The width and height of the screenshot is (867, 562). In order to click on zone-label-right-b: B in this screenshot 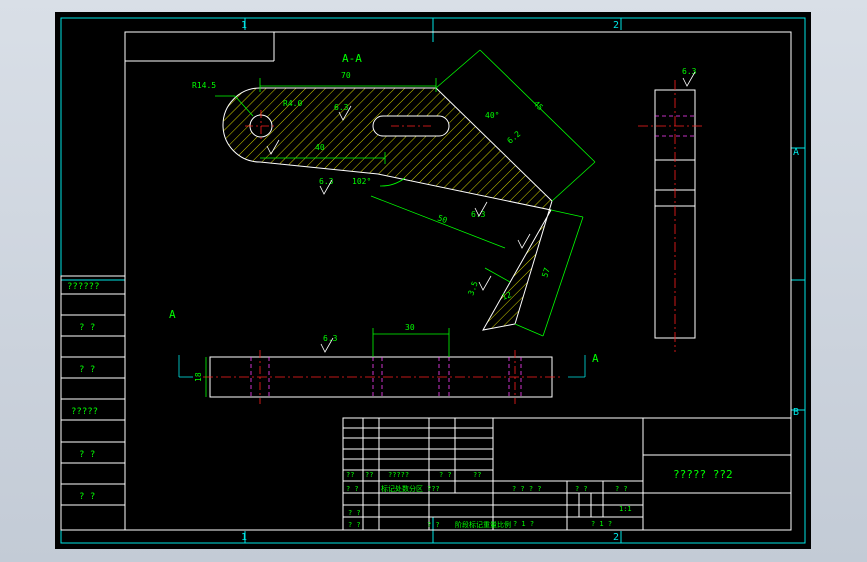, I will do `click(796, 412)`.